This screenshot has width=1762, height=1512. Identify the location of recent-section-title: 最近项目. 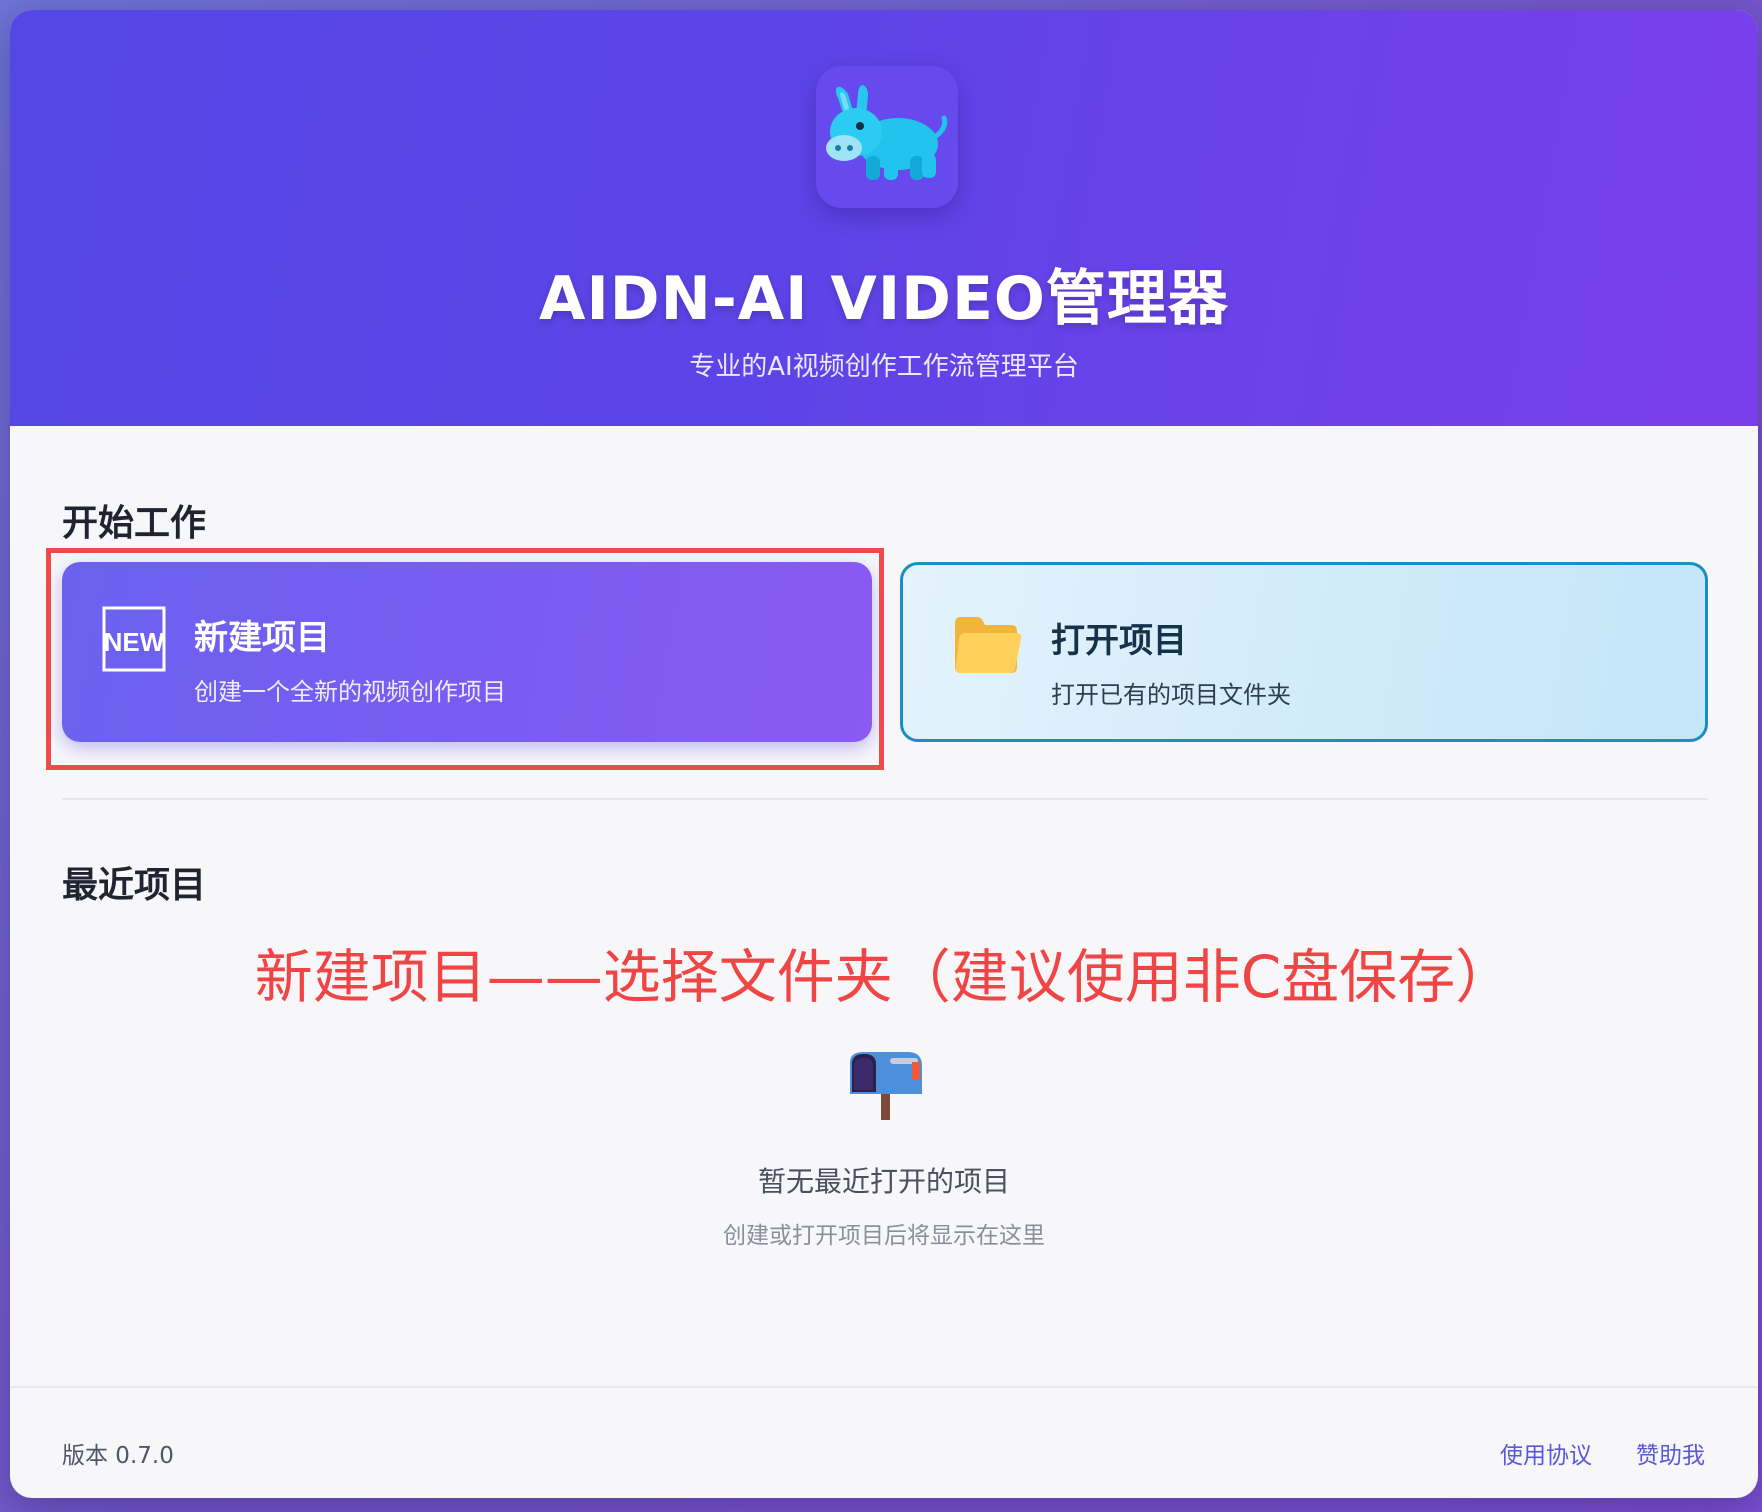
(134, 885).